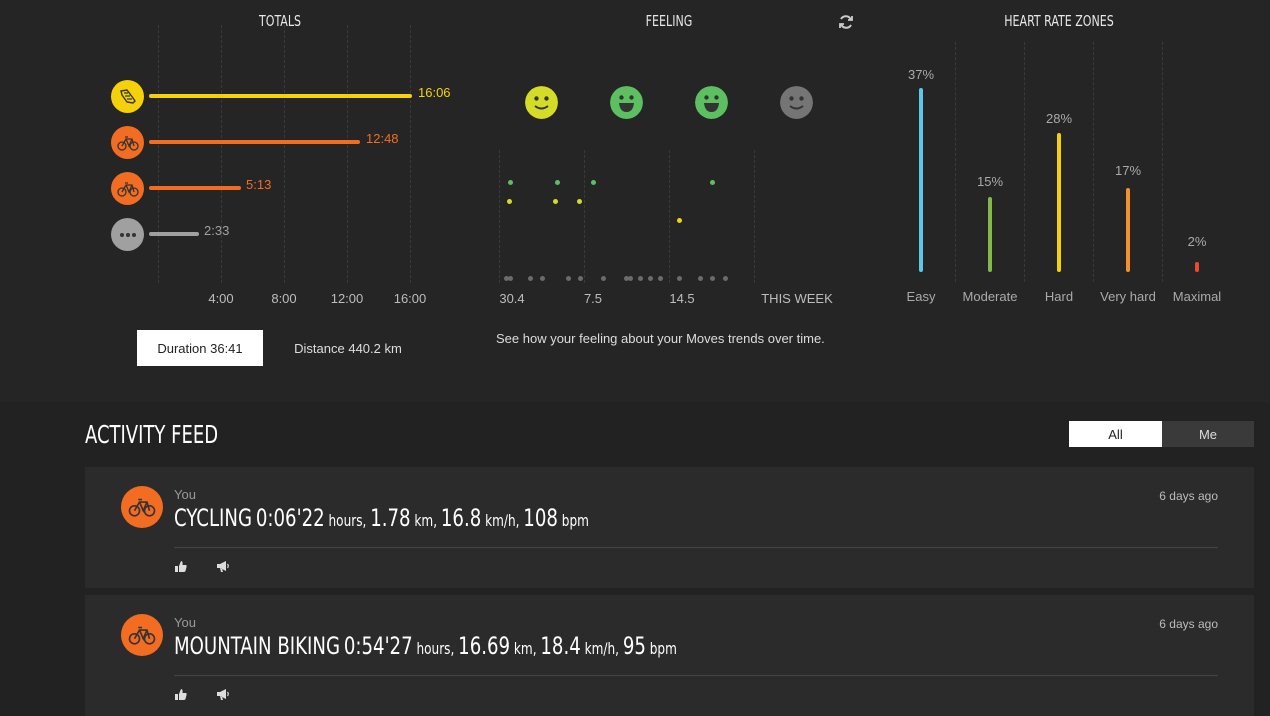 Image resolution: width=1270 pixels, height=716 pixels. I want to click on hr-zone-bar-hard, so click(1059, 202).